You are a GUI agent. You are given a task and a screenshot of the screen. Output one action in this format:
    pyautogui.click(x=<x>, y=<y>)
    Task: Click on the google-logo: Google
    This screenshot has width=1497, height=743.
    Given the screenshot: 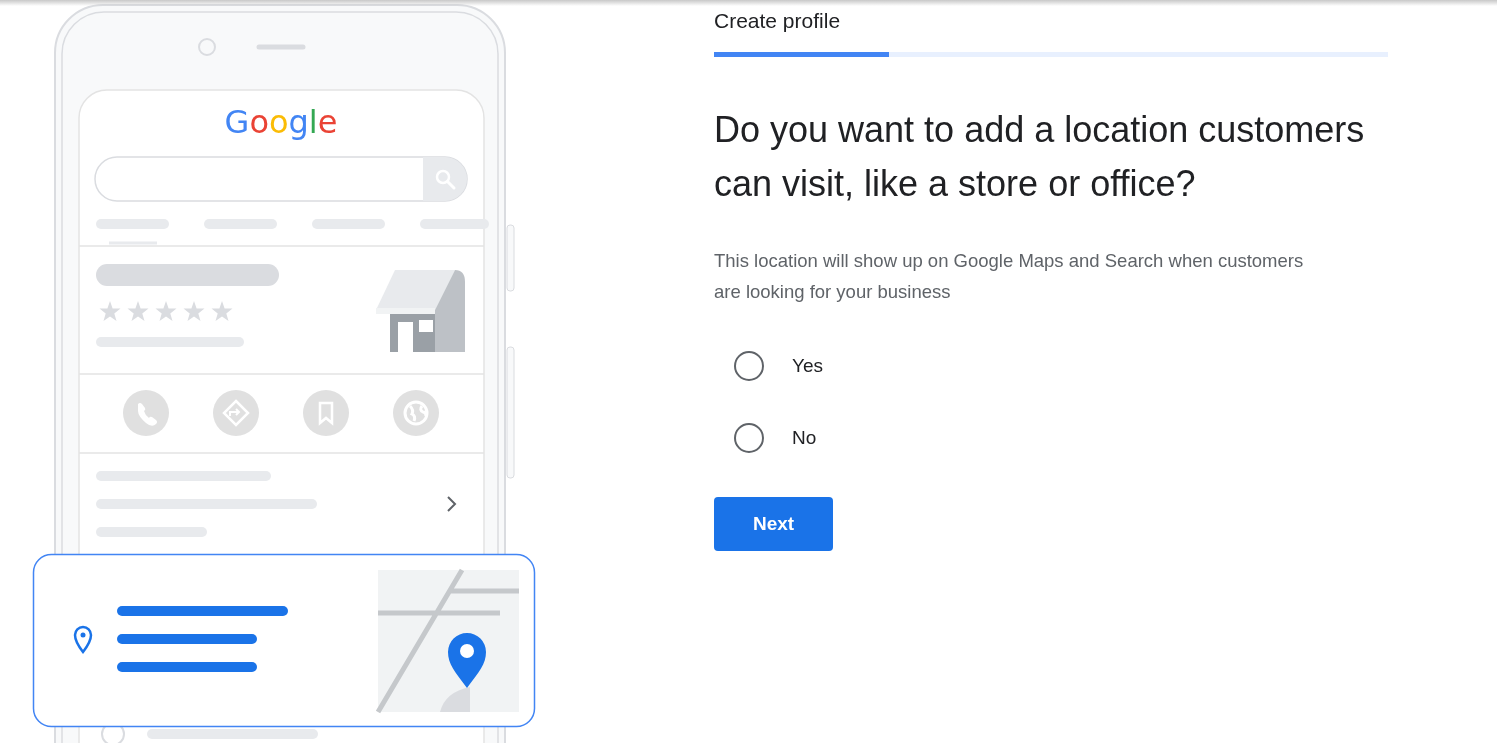 What is the action you would take?
    pyautogui.click(x=281, y=122)
    